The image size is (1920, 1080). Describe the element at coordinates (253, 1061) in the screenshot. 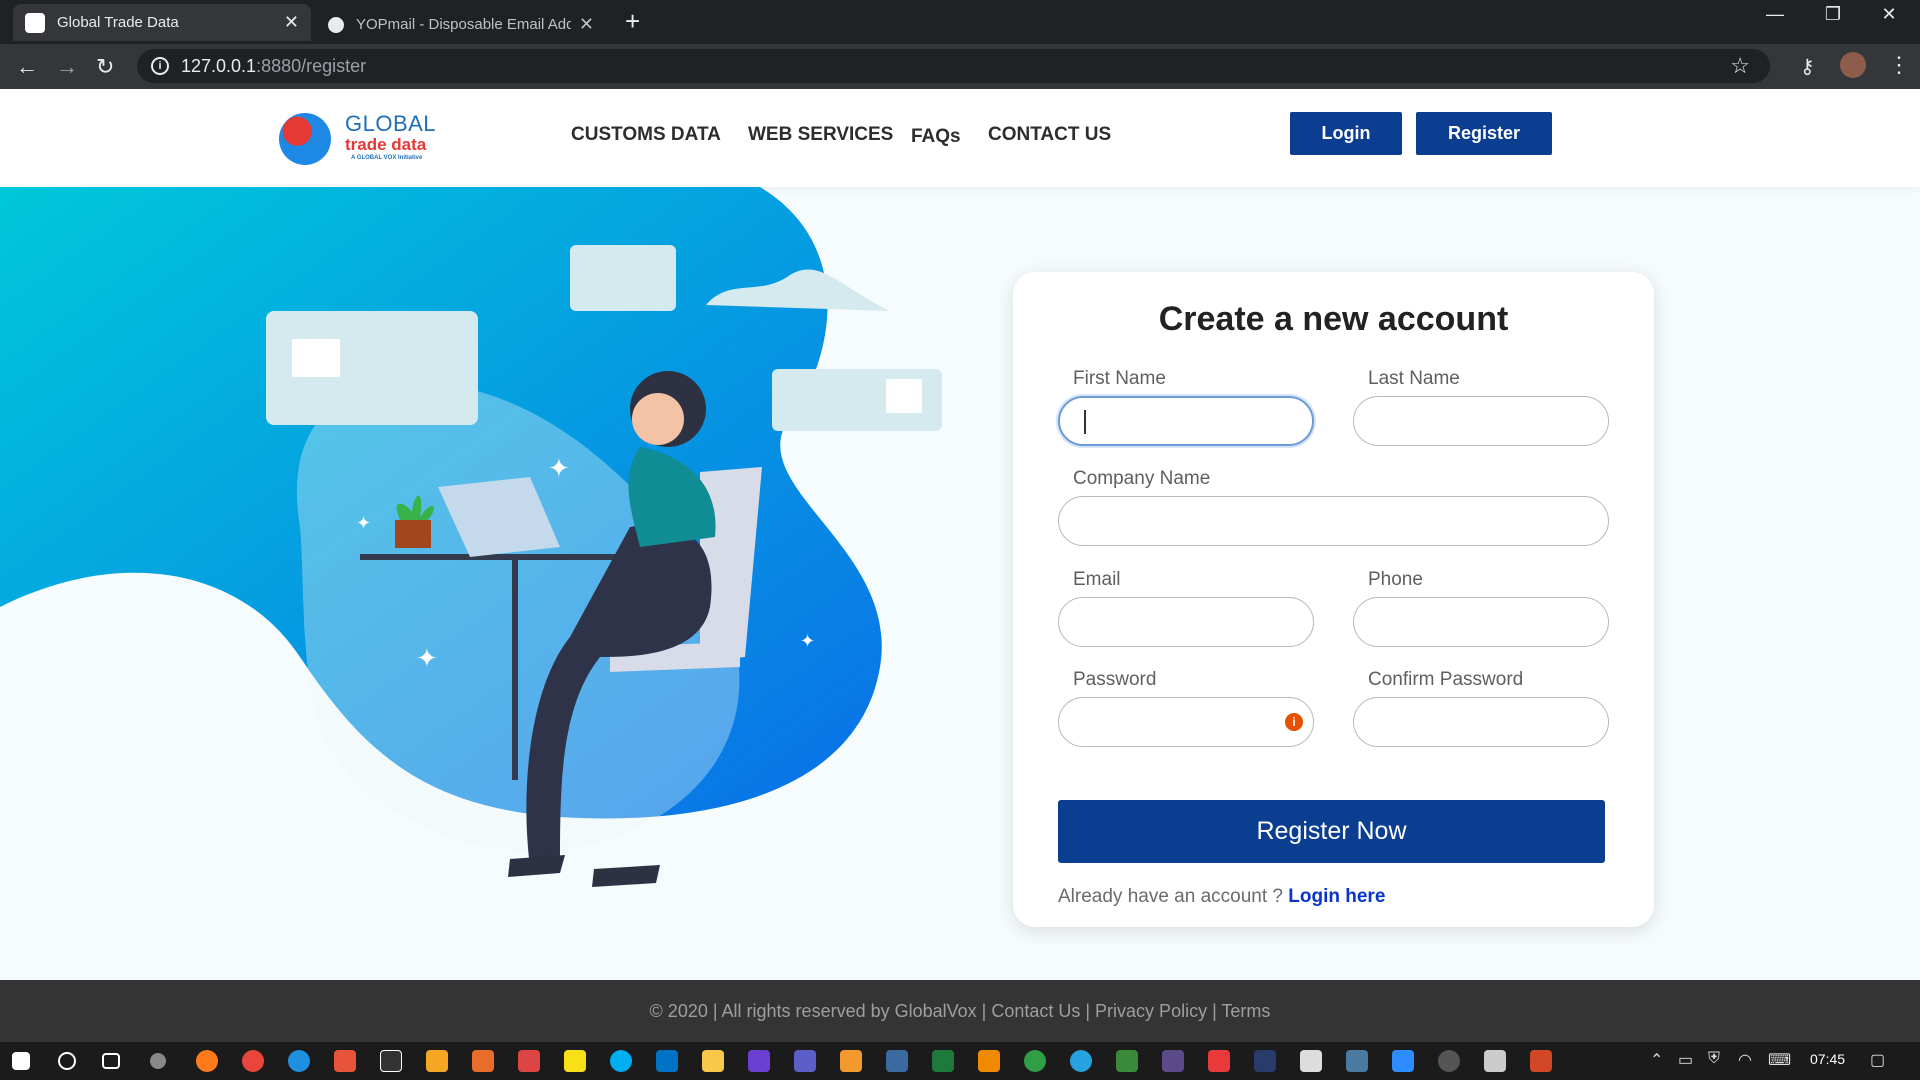

I see `chrome-icon` at that location.